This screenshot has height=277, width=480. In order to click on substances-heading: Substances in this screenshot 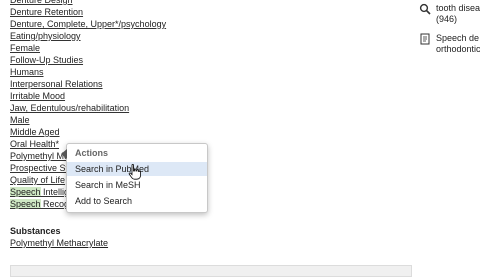, I will do `click(35, 231)`.